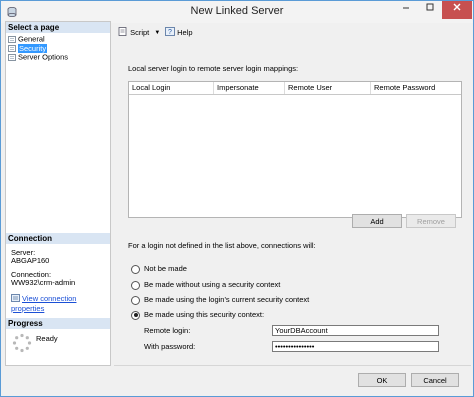  What do you see at coordinates (185, 32) in the screenshot?
I see `help-label: Help` at bounding box center [185, 32].